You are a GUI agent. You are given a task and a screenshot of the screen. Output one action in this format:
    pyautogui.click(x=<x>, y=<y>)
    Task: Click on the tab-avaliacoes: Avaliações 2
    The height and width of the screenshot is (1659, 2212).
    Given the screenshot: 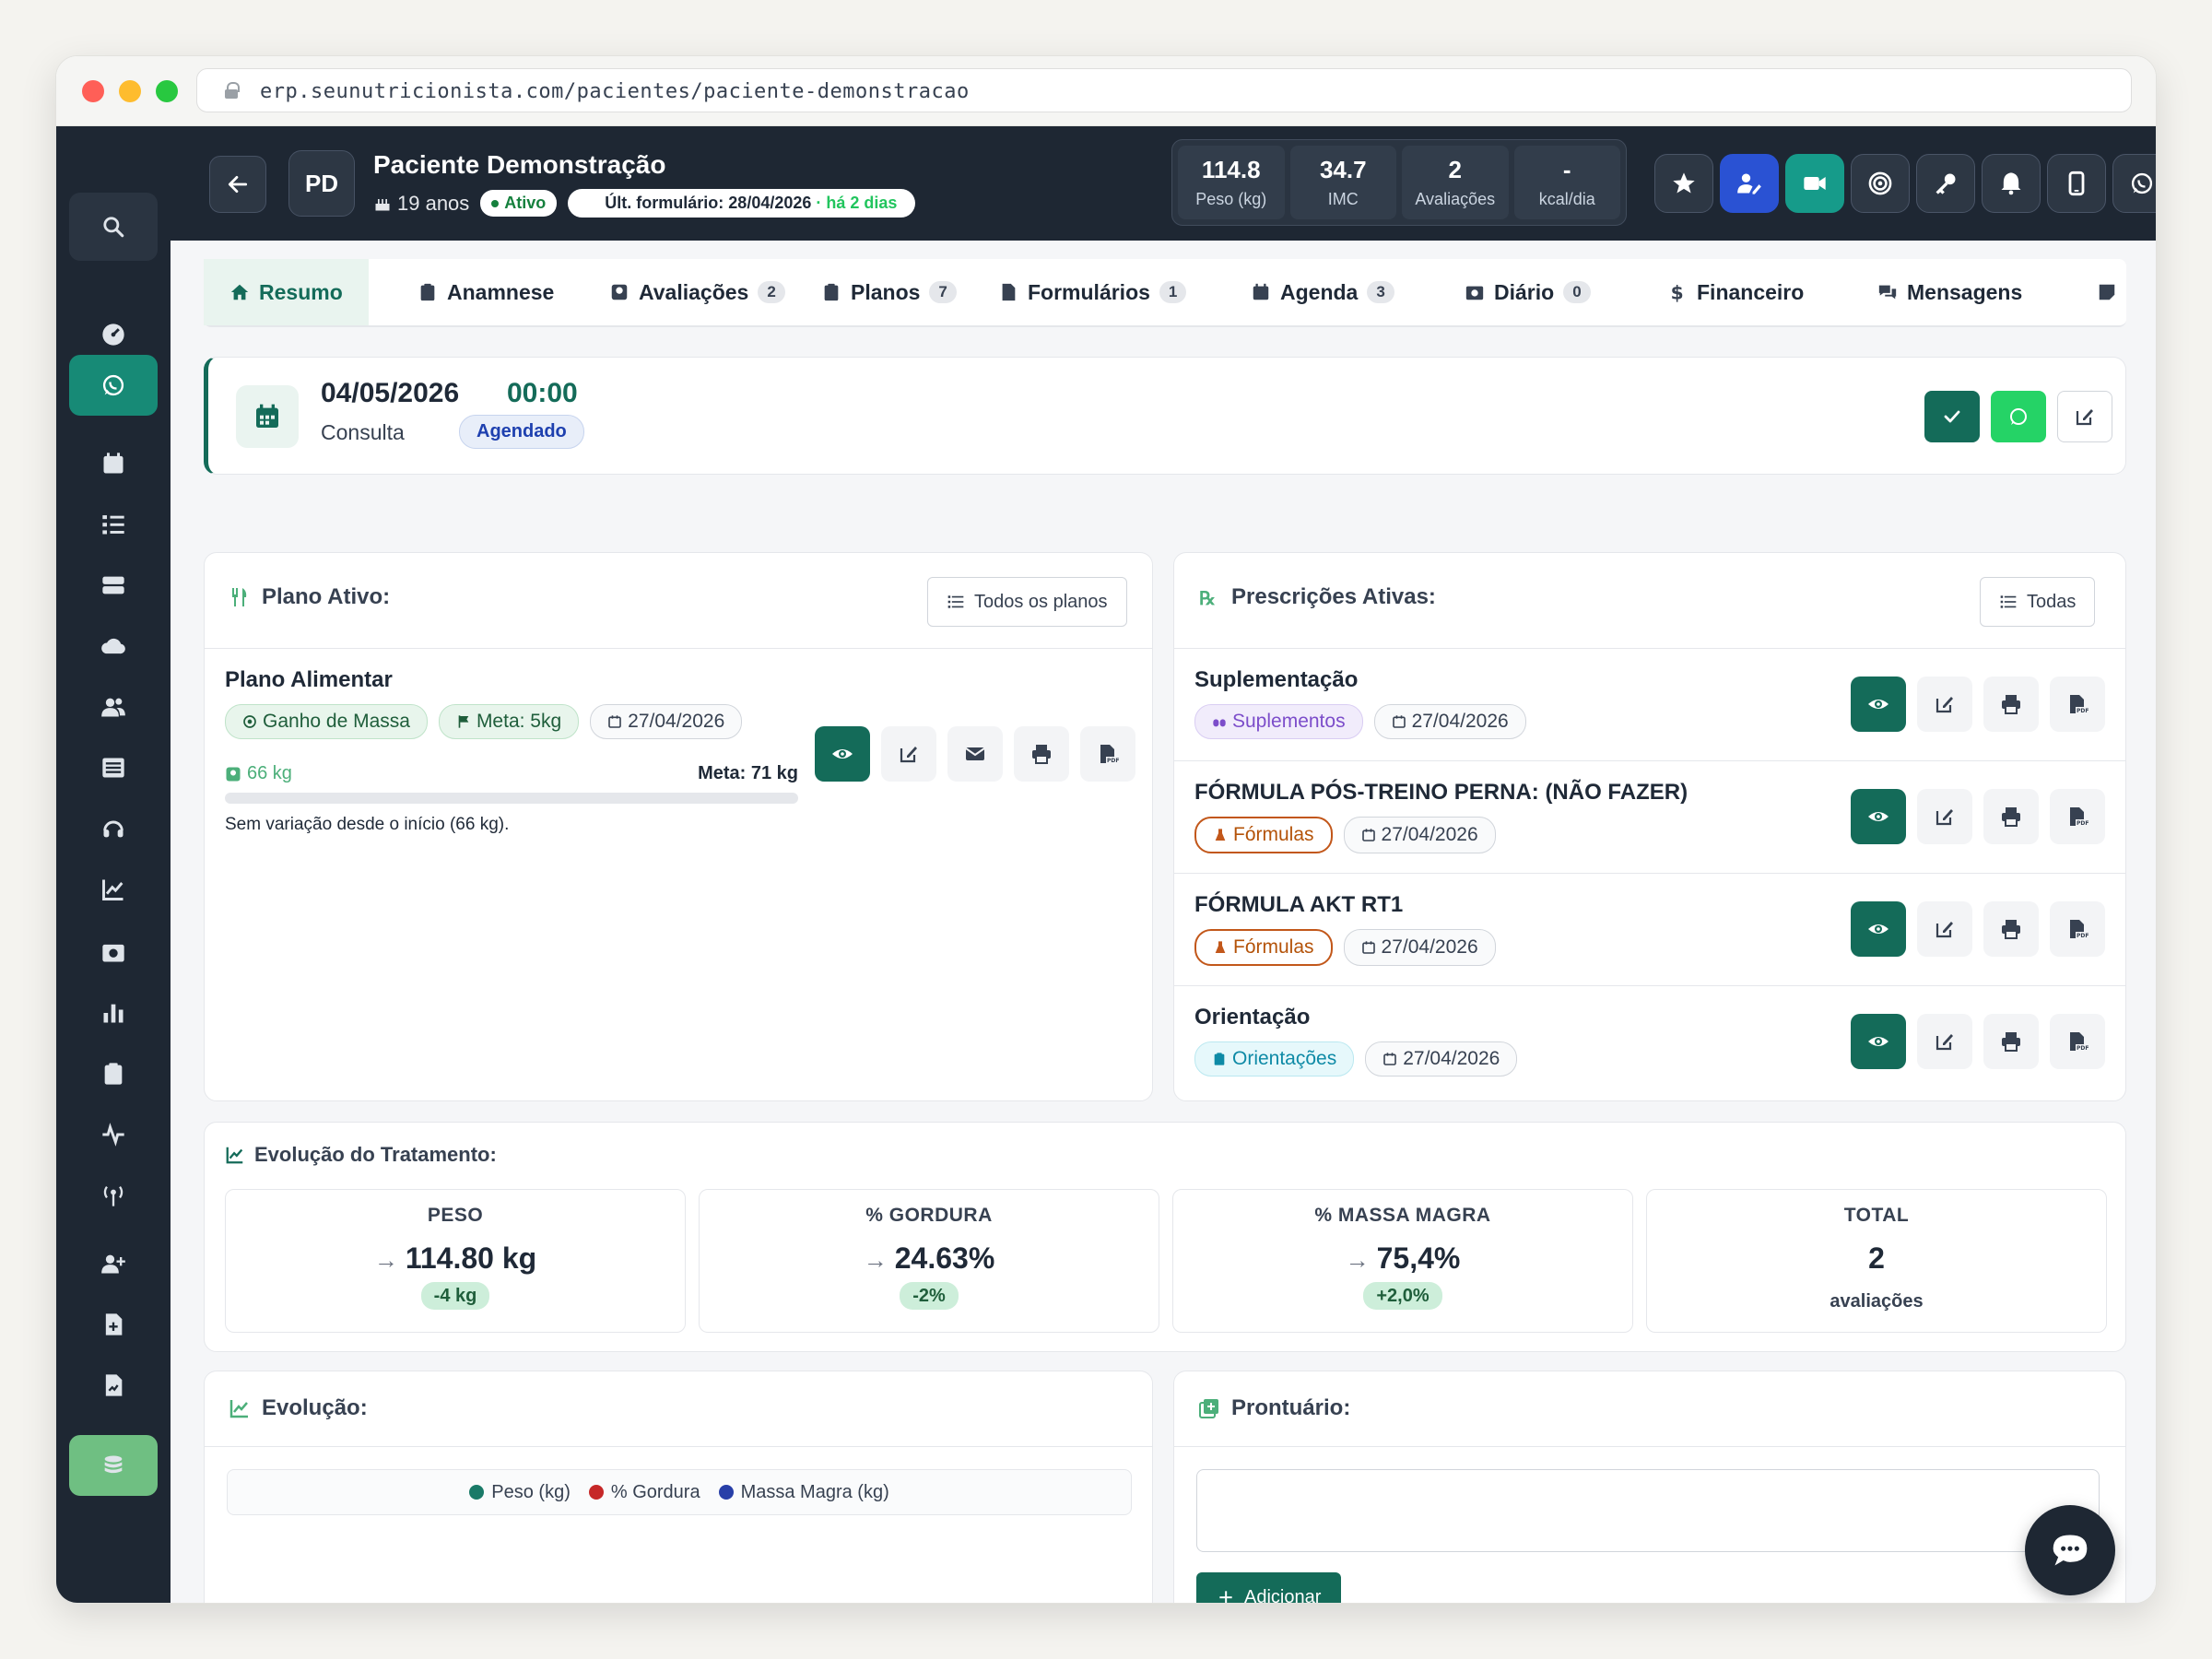 What is the action you would take?
    pyautogui.click(x=697, y=292)
    